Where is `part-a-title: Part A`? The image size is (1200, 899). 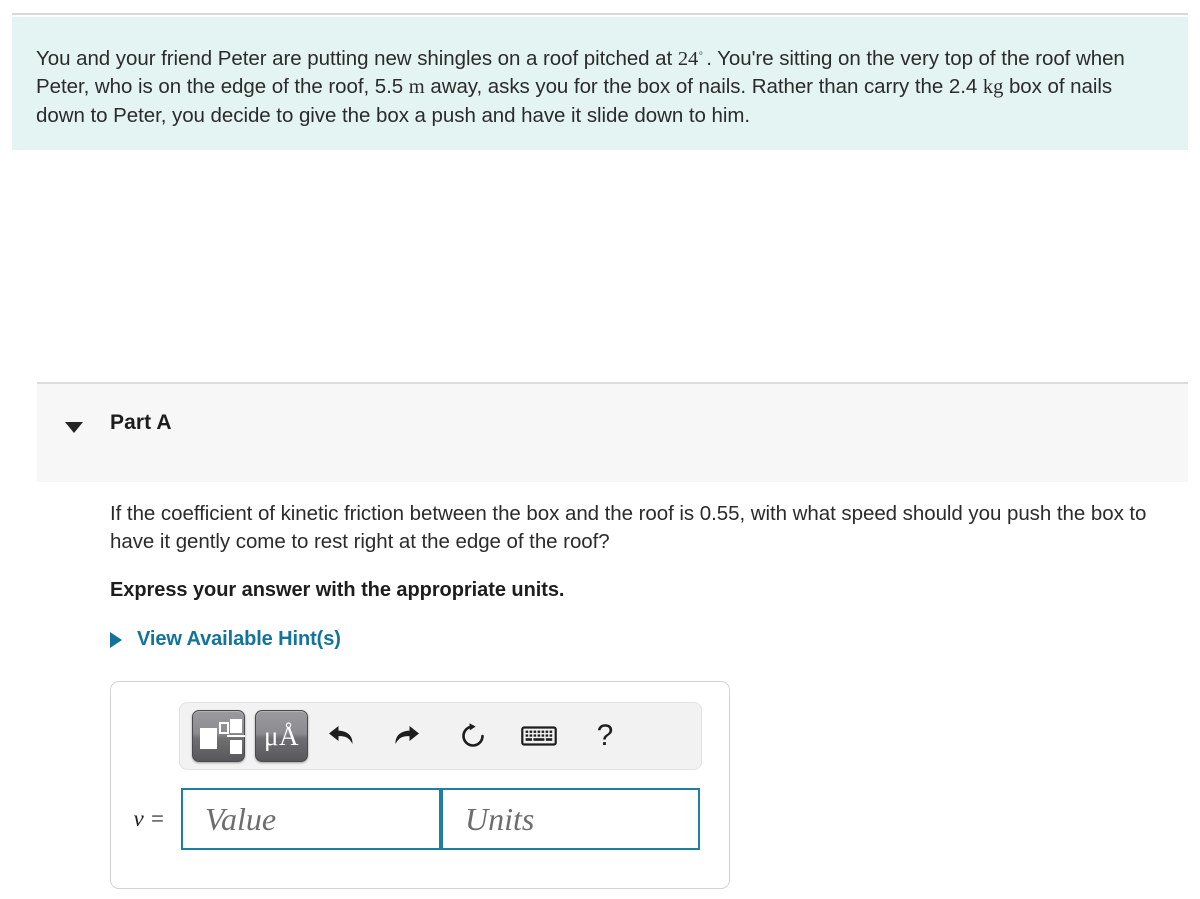 part-a-title: Part A is located at coordinates (141, 422).